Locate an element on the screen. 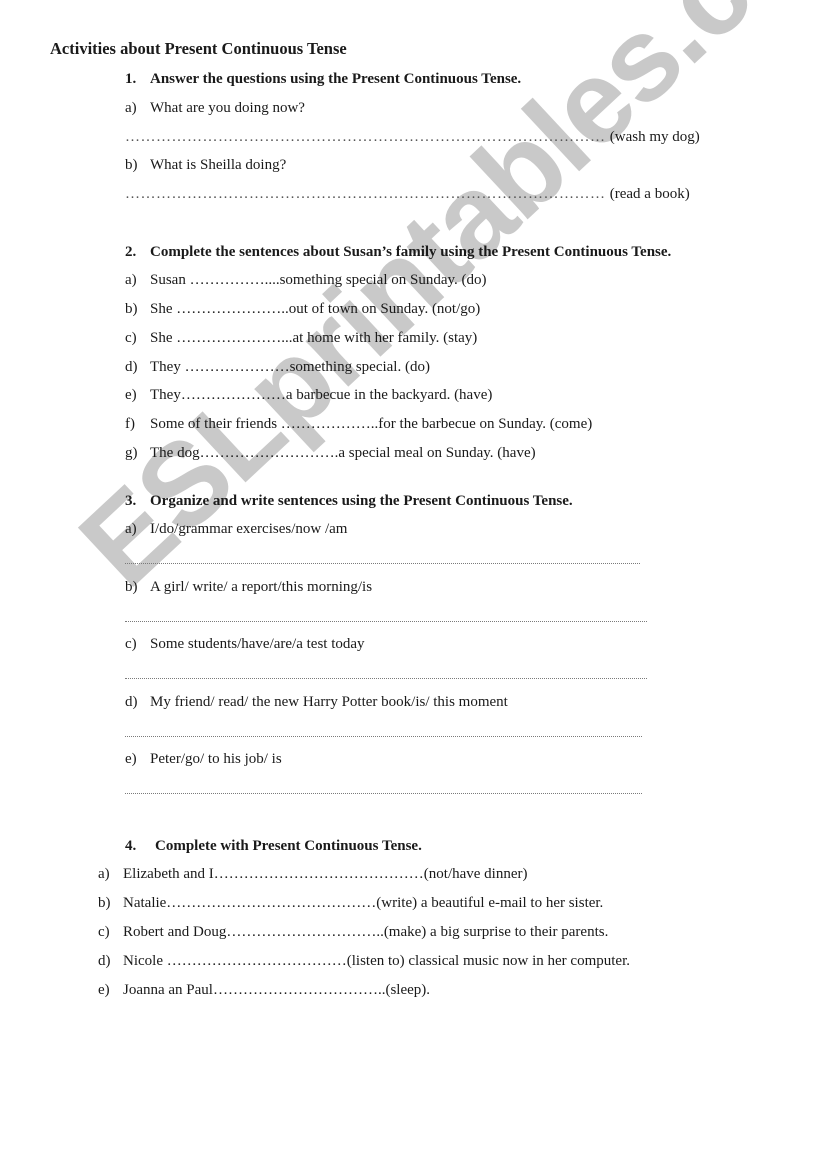 The height and width of the screenshot is (1169, 821). hint-text: (wash my dog) is located at coordinates (654, 137).